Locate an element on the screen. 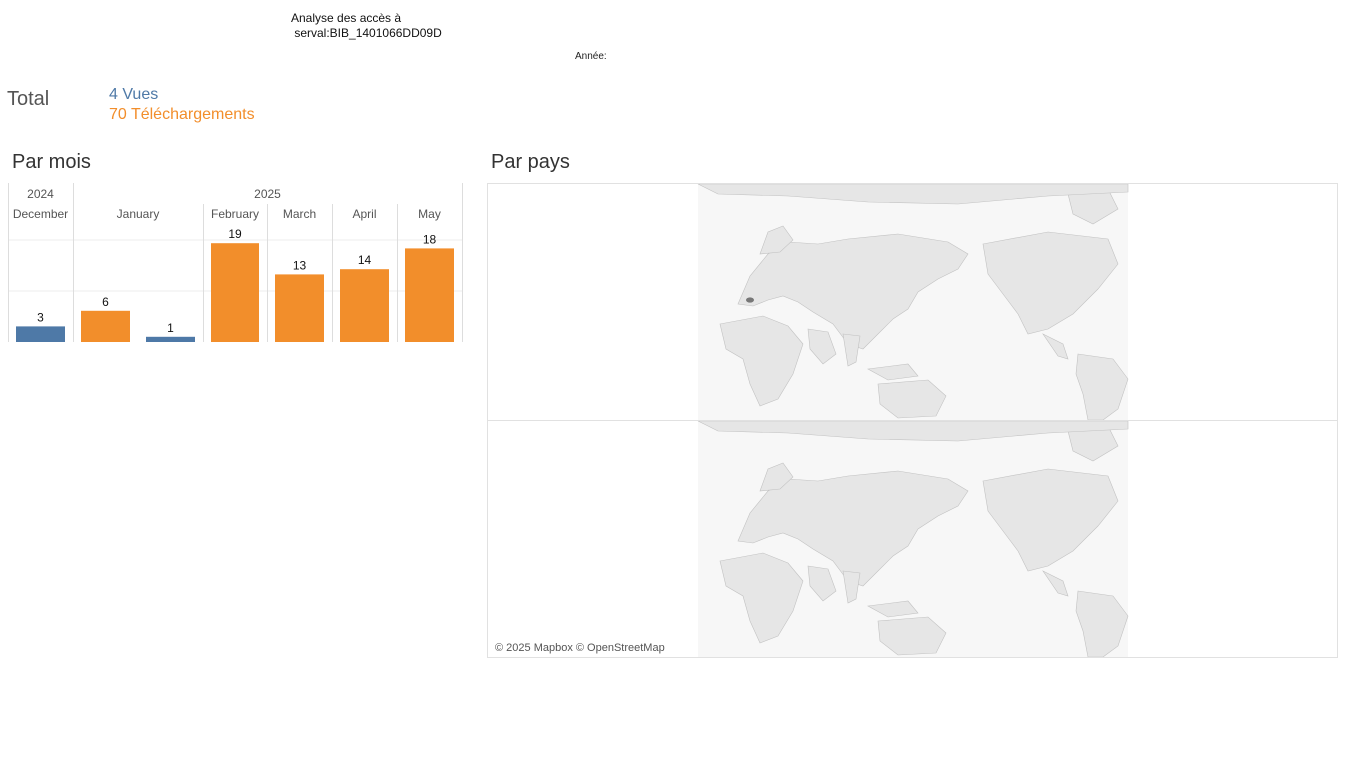 Image resolution: width=1366 pixels, height=768 pixels. bar-value-label: 3 is located at coordinates (40, 317).